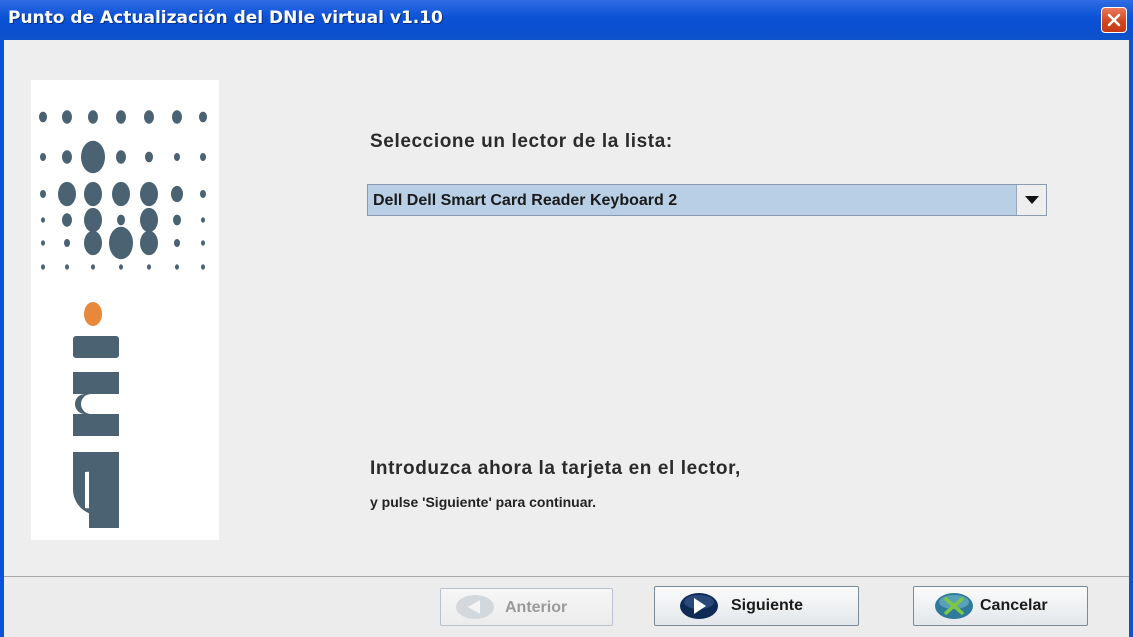  I want to click on cancel-button-label: Cancelar, so click(1014, 605).